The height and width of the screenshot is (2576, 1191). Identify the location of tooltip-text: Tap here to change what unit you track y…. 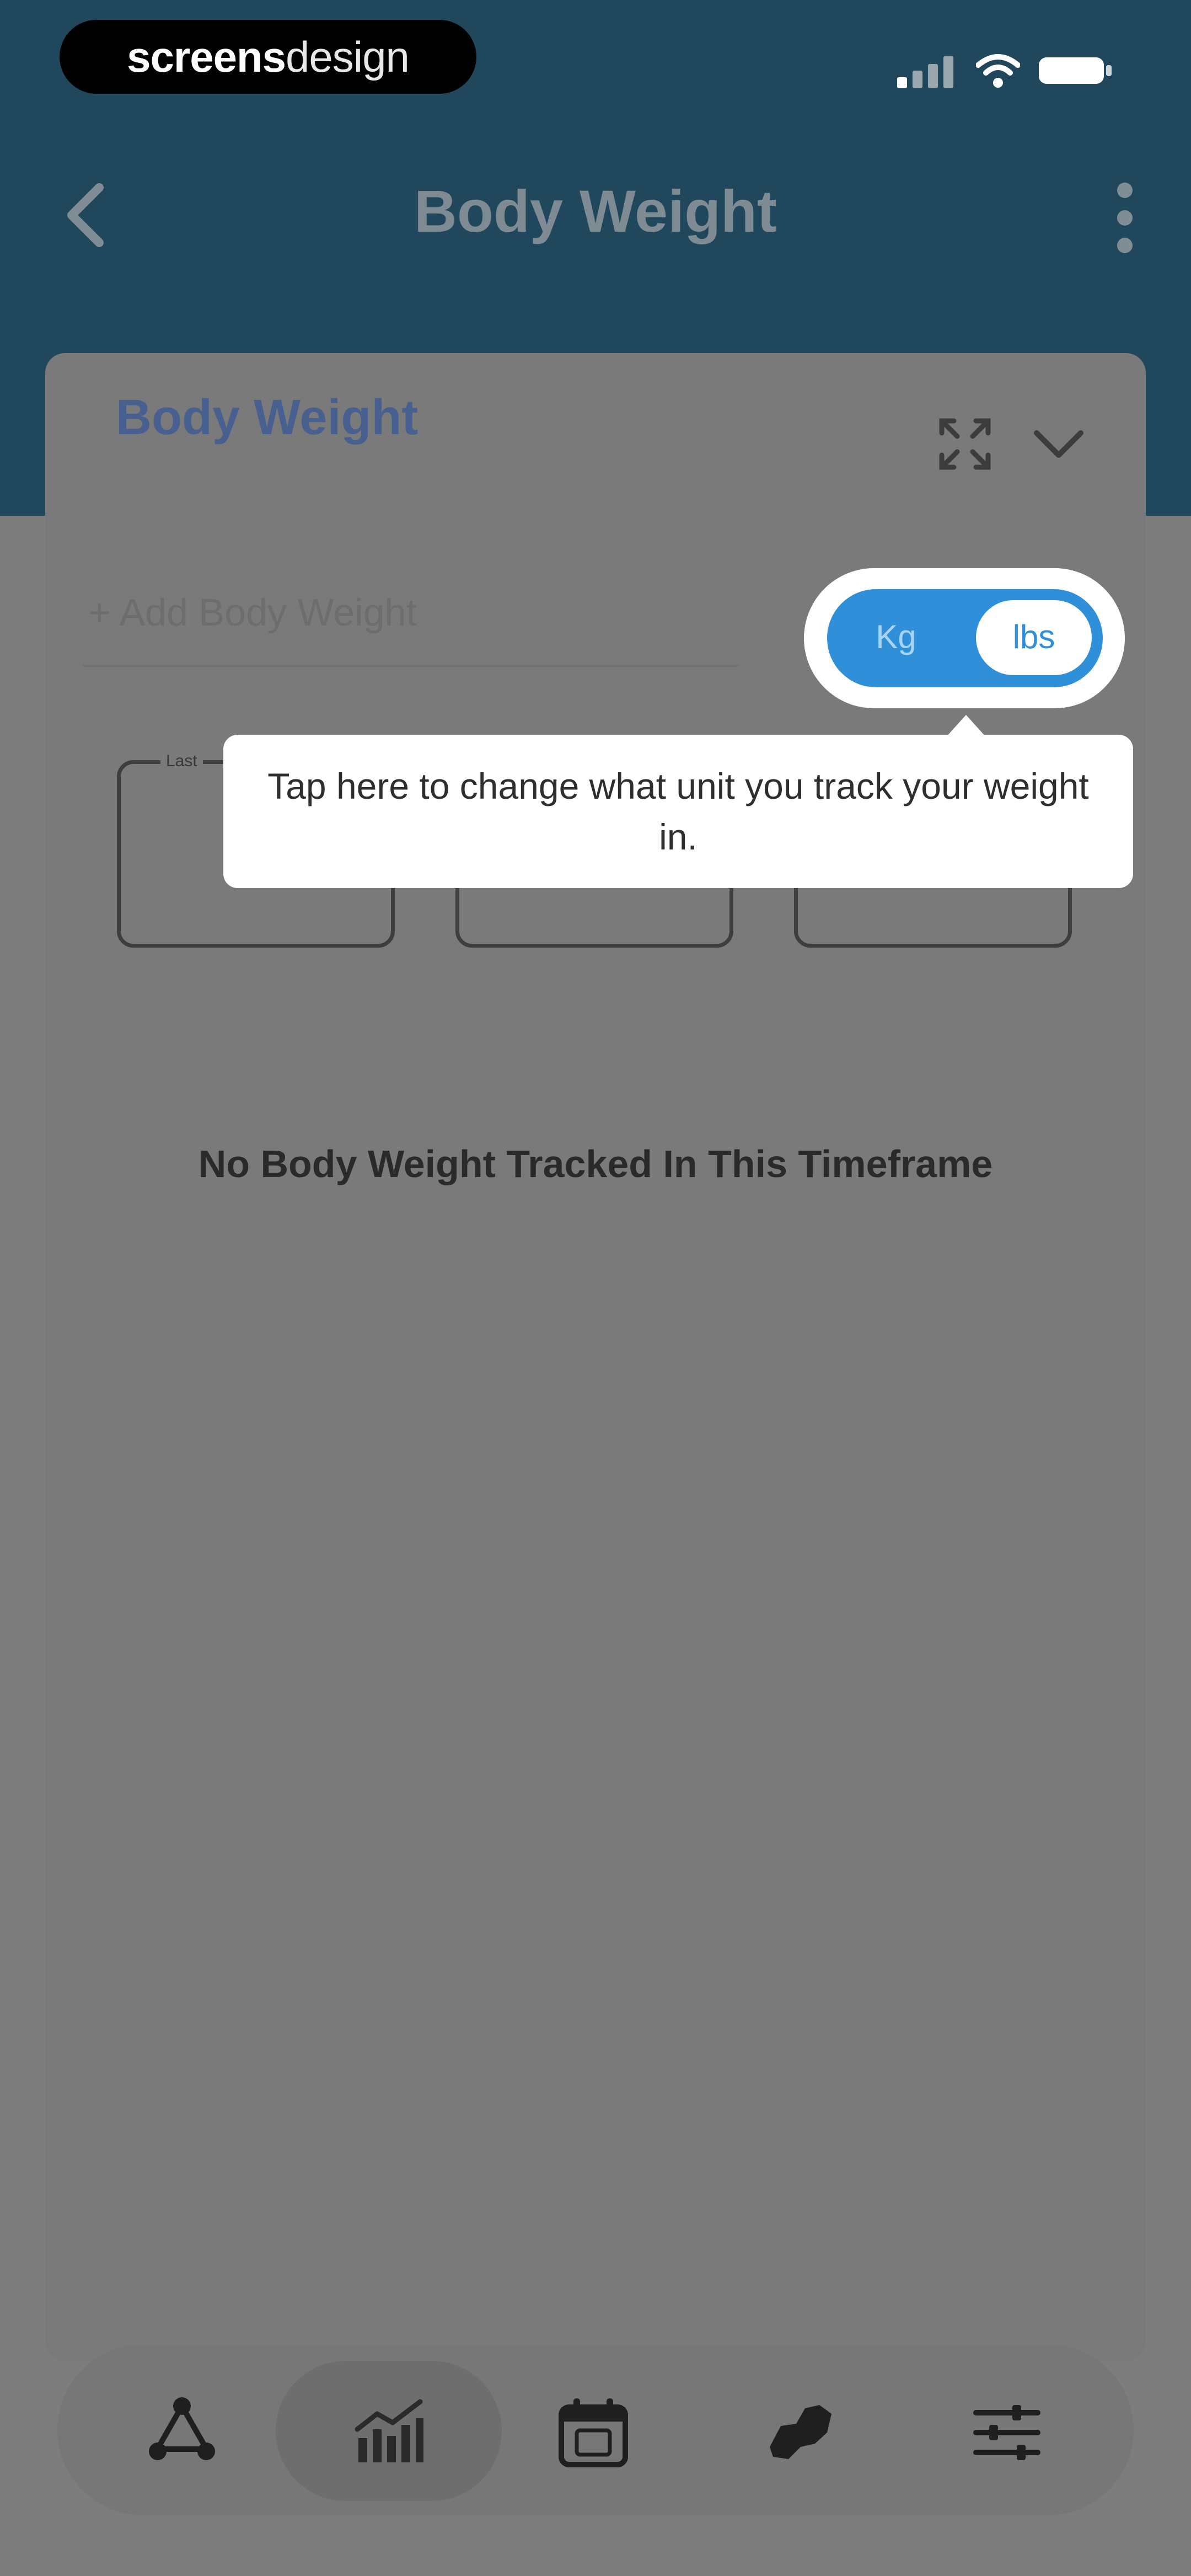
(678, 811).